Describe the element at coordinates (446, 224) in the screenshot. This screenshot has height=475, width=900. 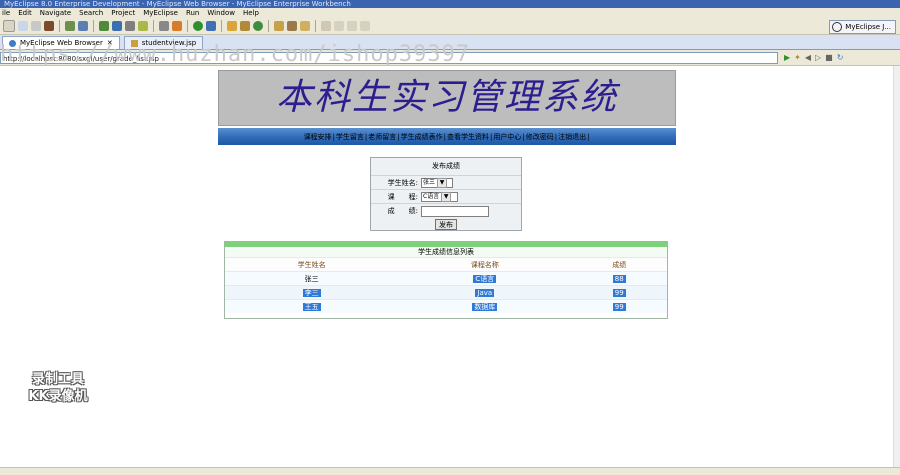
I see `publish-button: 发布` at that location.